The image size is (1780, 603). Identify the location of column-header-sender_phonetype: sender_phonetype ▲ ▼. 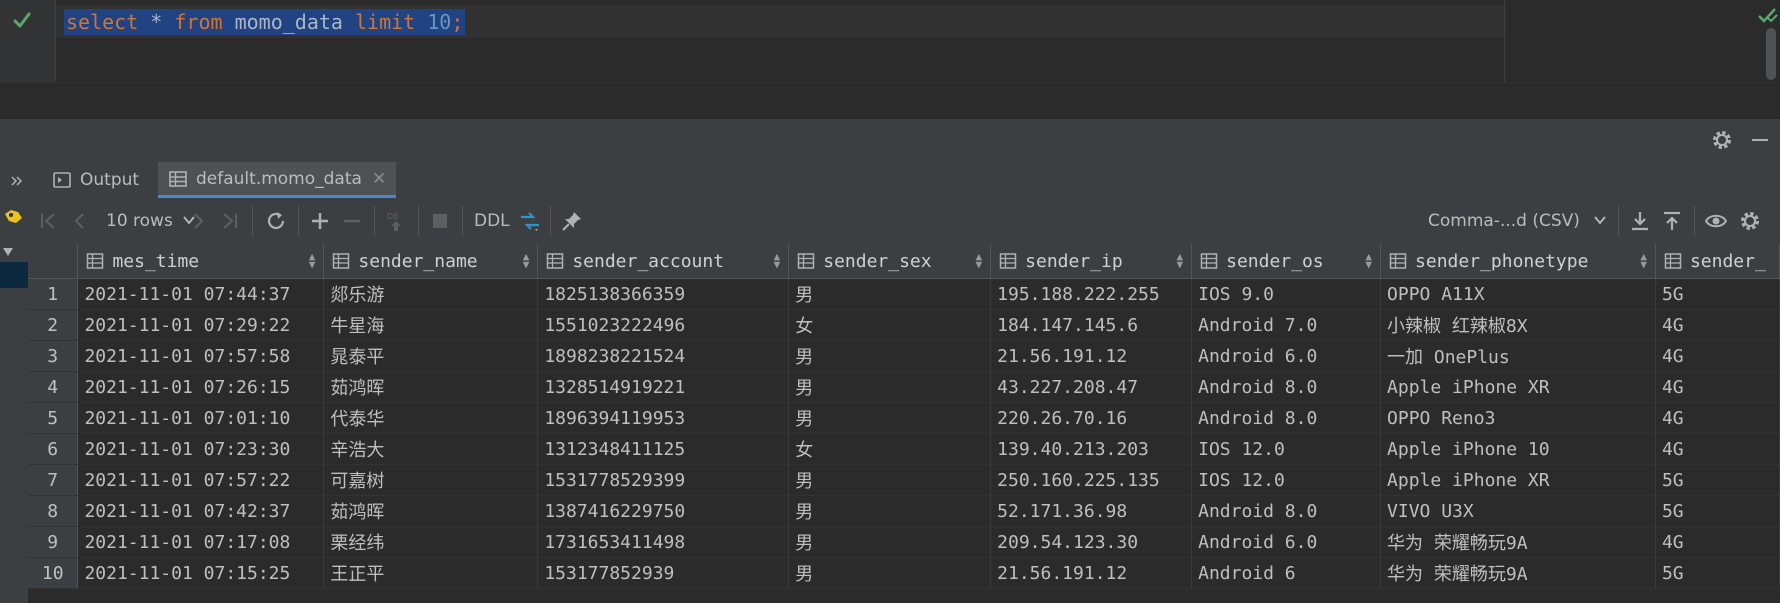
(1518, 261).